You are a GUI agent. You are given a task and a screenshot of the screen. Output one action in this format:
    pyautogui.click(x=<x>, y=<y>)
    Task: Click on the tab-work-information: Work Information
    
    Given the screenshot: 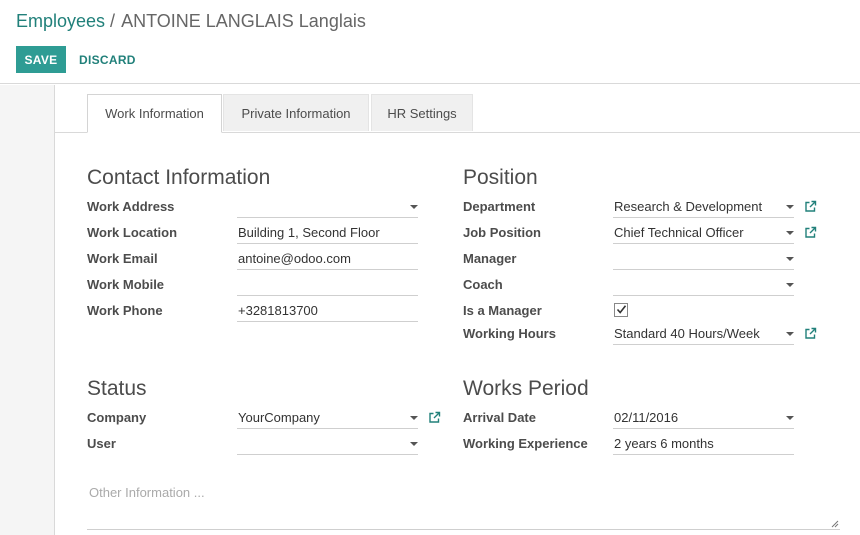 What is the action you would take?
    pyautogui.click(x=154, y=113)
    